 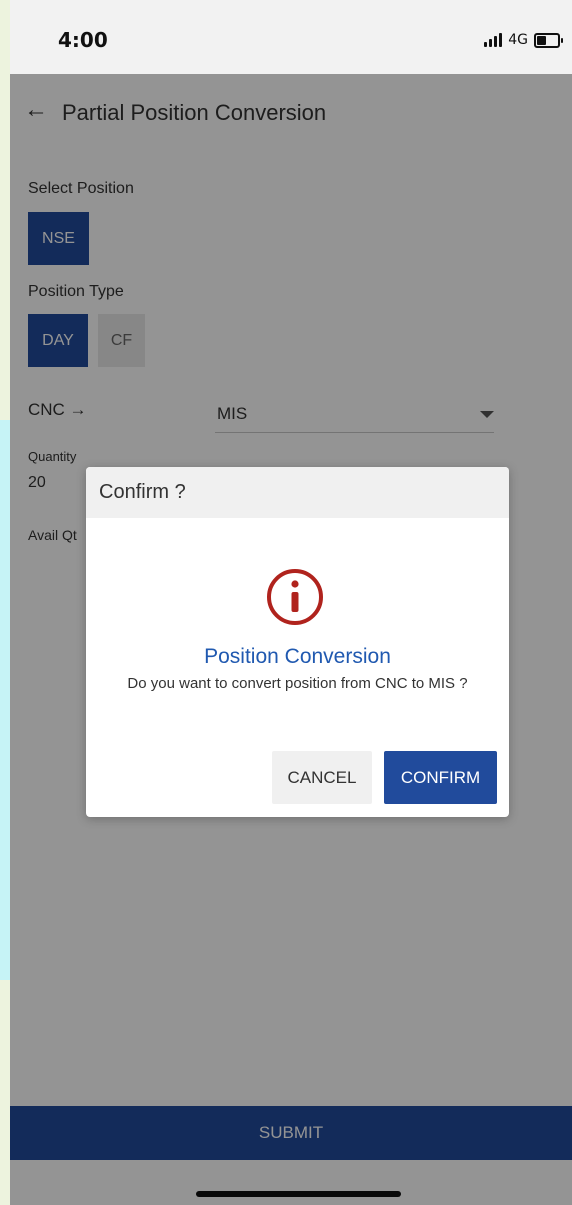 What do you see at coordinates (440, 777) in the screenshot?
I see `confirm-button: CONFIRM` at bounding box center [440, 777].